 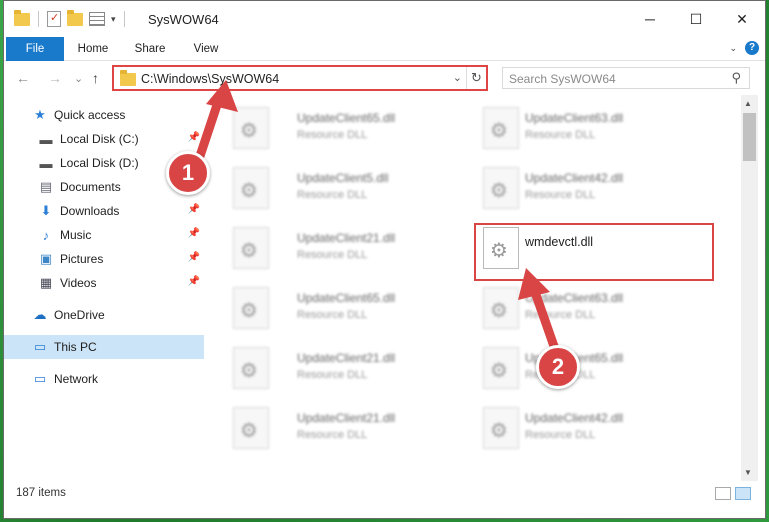 I want to click on maximize-button: ☐, so click(x=696, y=19).